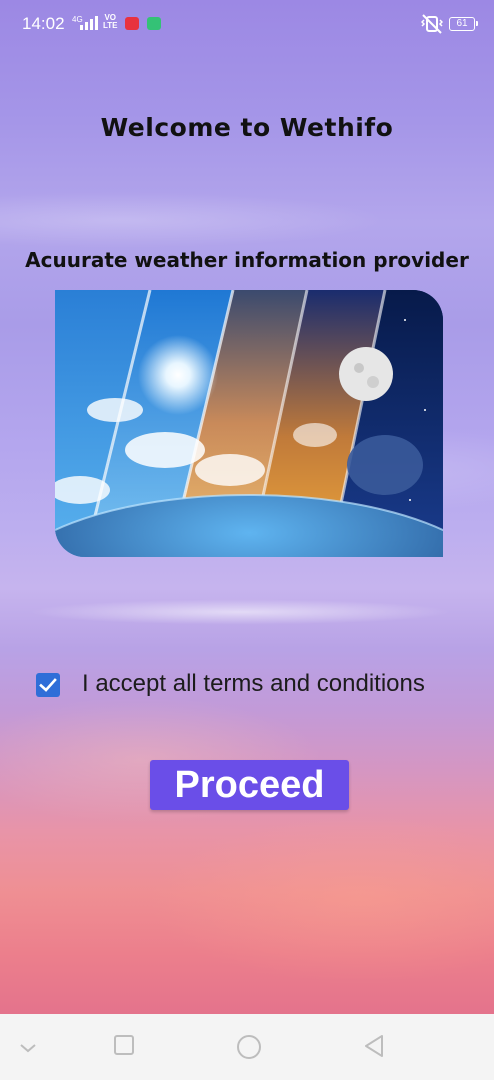 The image size is (494, 1080). I want to click on terms-checkbox, so click(48, 685).